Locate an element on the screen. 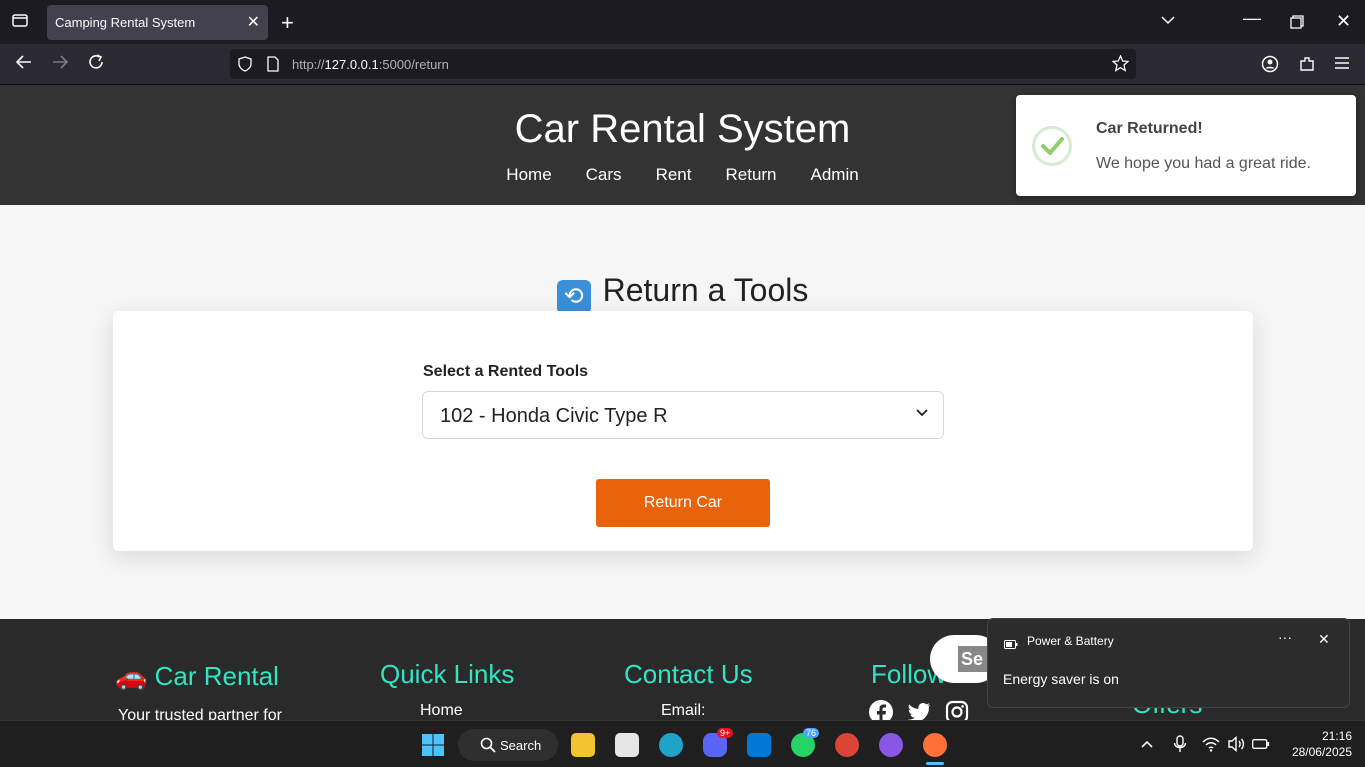 Image resolution: width=1365 pixels, height=767 pixels. tab-list-icon is located at coordinates (20, 22).